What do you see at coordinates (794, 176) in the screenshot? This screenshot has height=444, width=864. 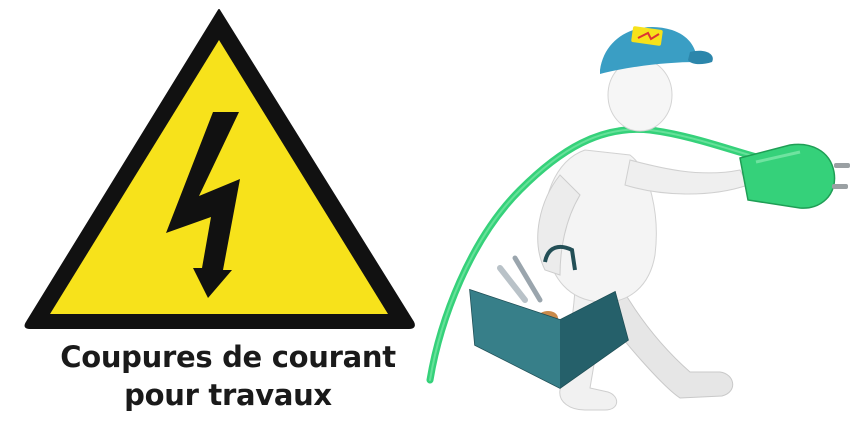 I see `power-plug-icon` at bounding box center [794, 176].